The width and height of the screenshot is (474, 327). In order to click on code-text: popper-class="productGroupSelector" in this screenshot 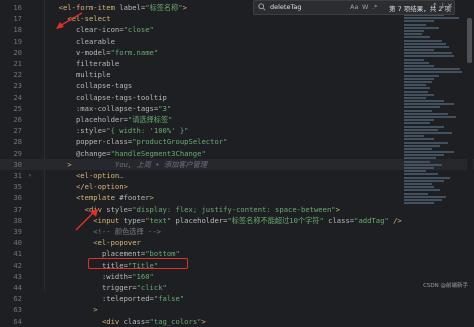, I will do `click(138, 141)`.